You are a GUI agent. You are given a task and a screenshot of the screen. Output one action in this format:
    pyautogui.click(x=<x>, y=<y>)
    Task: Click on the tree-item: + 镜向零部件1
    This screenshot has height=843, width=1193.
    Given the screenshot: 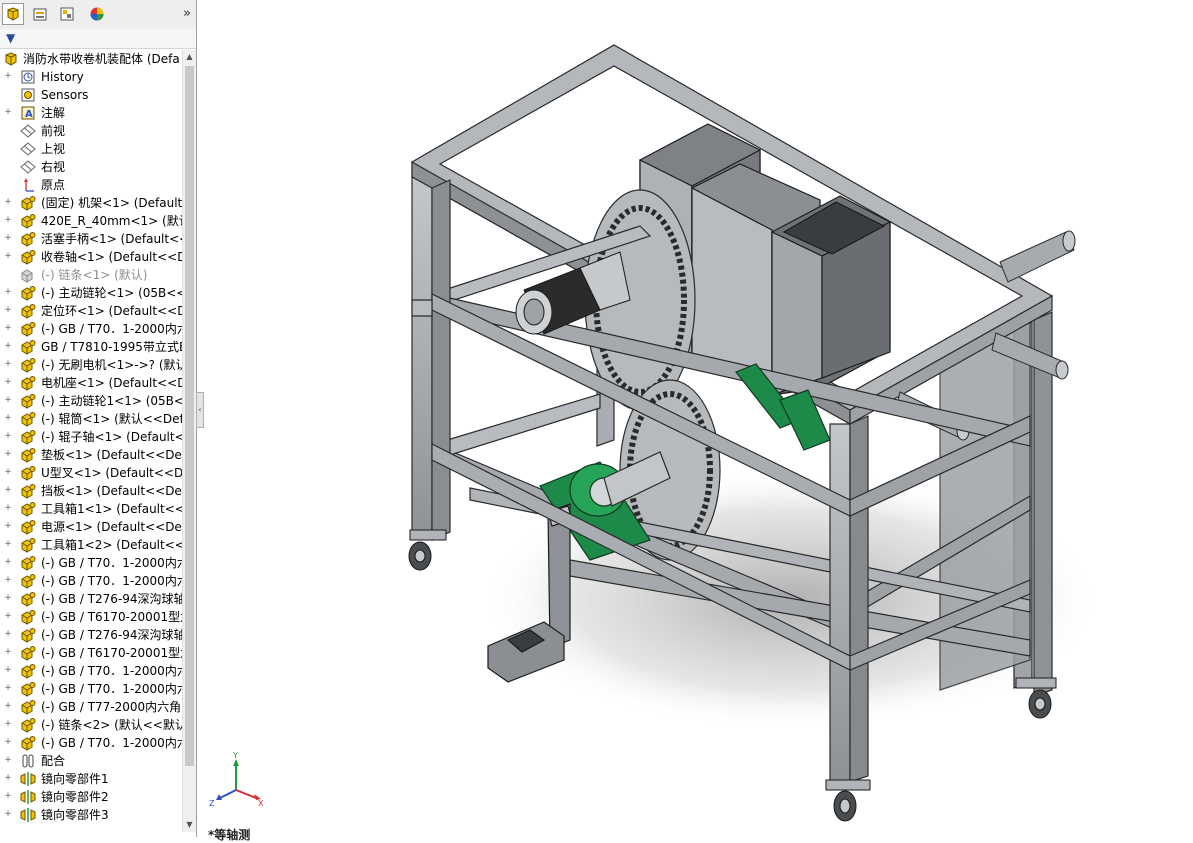 What is the action you would take?
    pyautogui.click(x=91, y=779)
    